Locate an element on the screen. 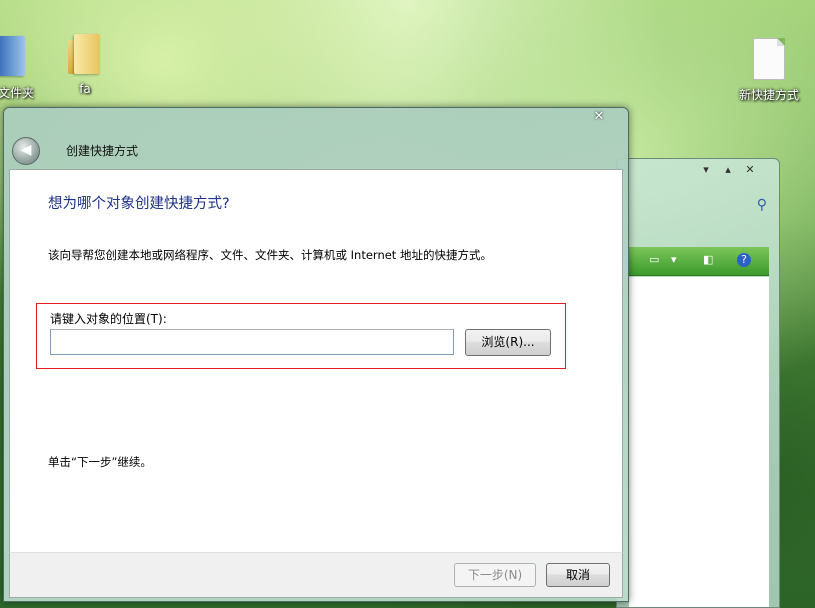  file-icon is located at coordinates (769, 59).